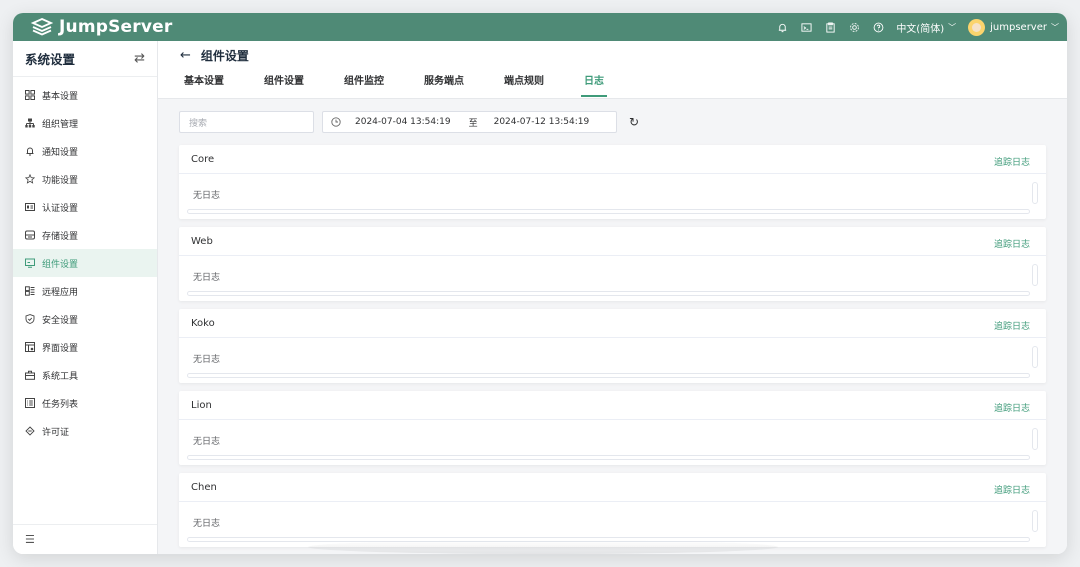 The width and height of the screenshot is (1080, 567). I want to click on clock-icon, so click(336, 122).